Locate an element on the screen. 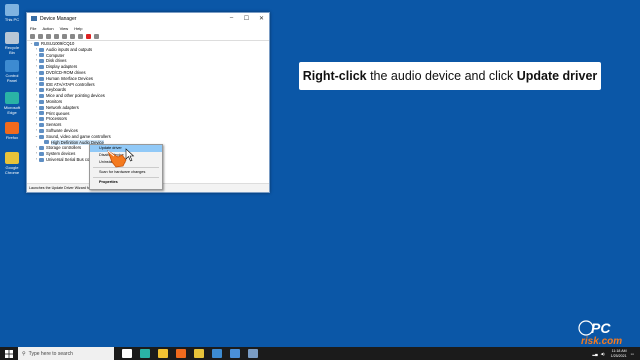 This screenshot has height=360, width=640. firefox-icon is located at coordinates (181, 353).